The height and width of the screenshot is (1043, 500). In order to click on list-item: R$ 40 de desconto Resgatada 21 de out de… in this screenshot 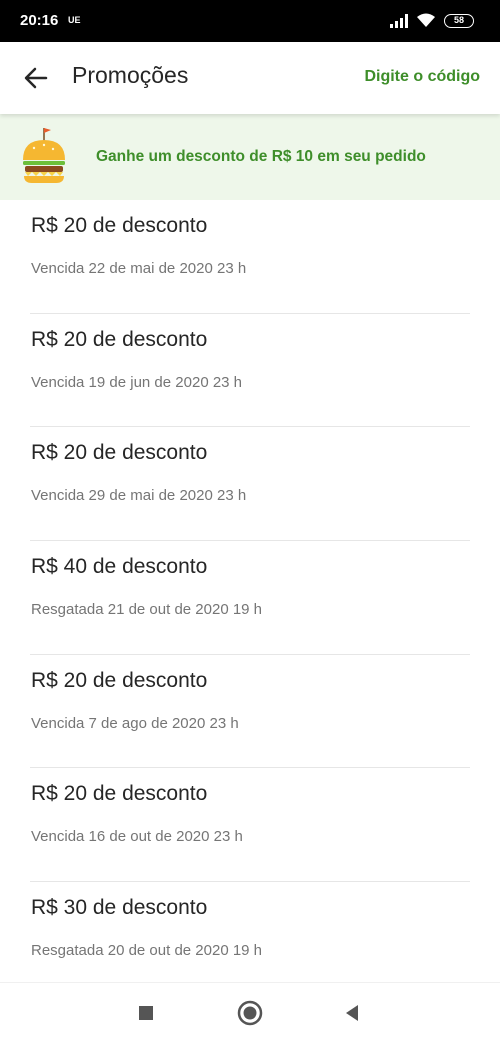, I will do `click(250, 598)`.